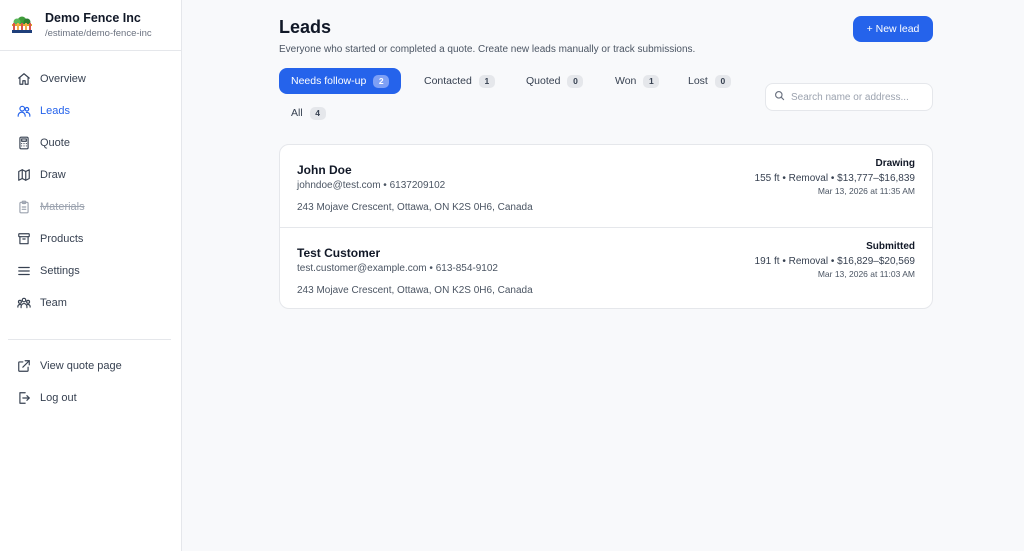  I want to click on sidebar-item-overview: Overview, so click(90, 79).